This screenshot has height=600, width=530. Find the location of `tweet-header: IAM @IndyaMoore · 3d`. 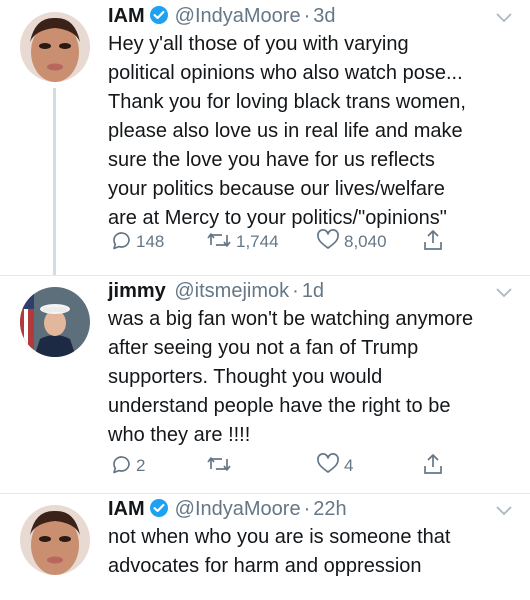

tweet-header: IAM @IndyaMoore · 3d is located at coordinates (299, 17).